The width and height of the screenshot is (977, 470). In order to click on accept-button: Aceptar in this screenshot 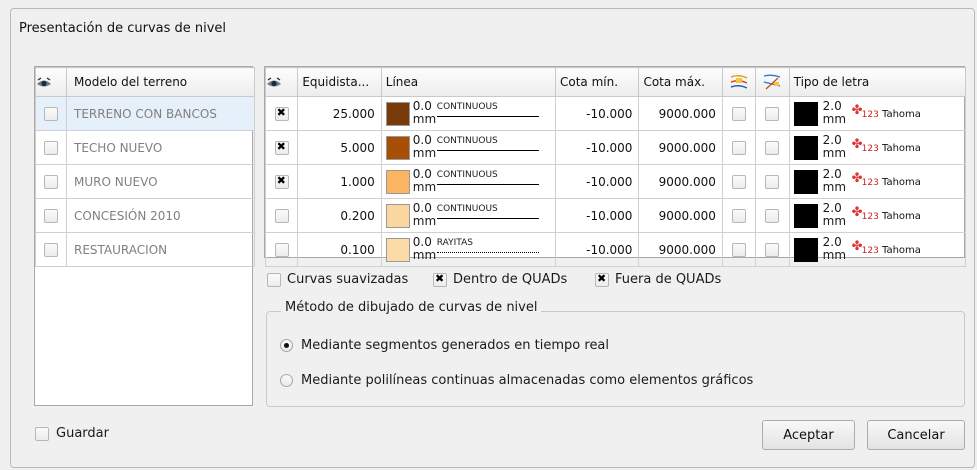, I will do `click(808, 435)`.